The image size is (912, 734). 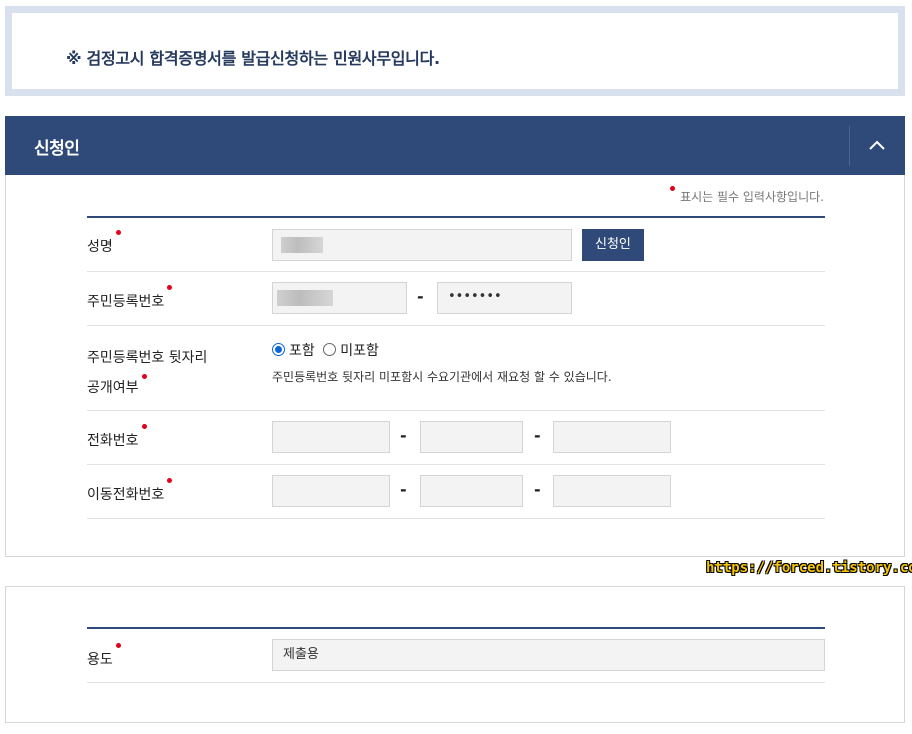 I want to click on radio-include-label: 포함, so click(x=302, y=351).